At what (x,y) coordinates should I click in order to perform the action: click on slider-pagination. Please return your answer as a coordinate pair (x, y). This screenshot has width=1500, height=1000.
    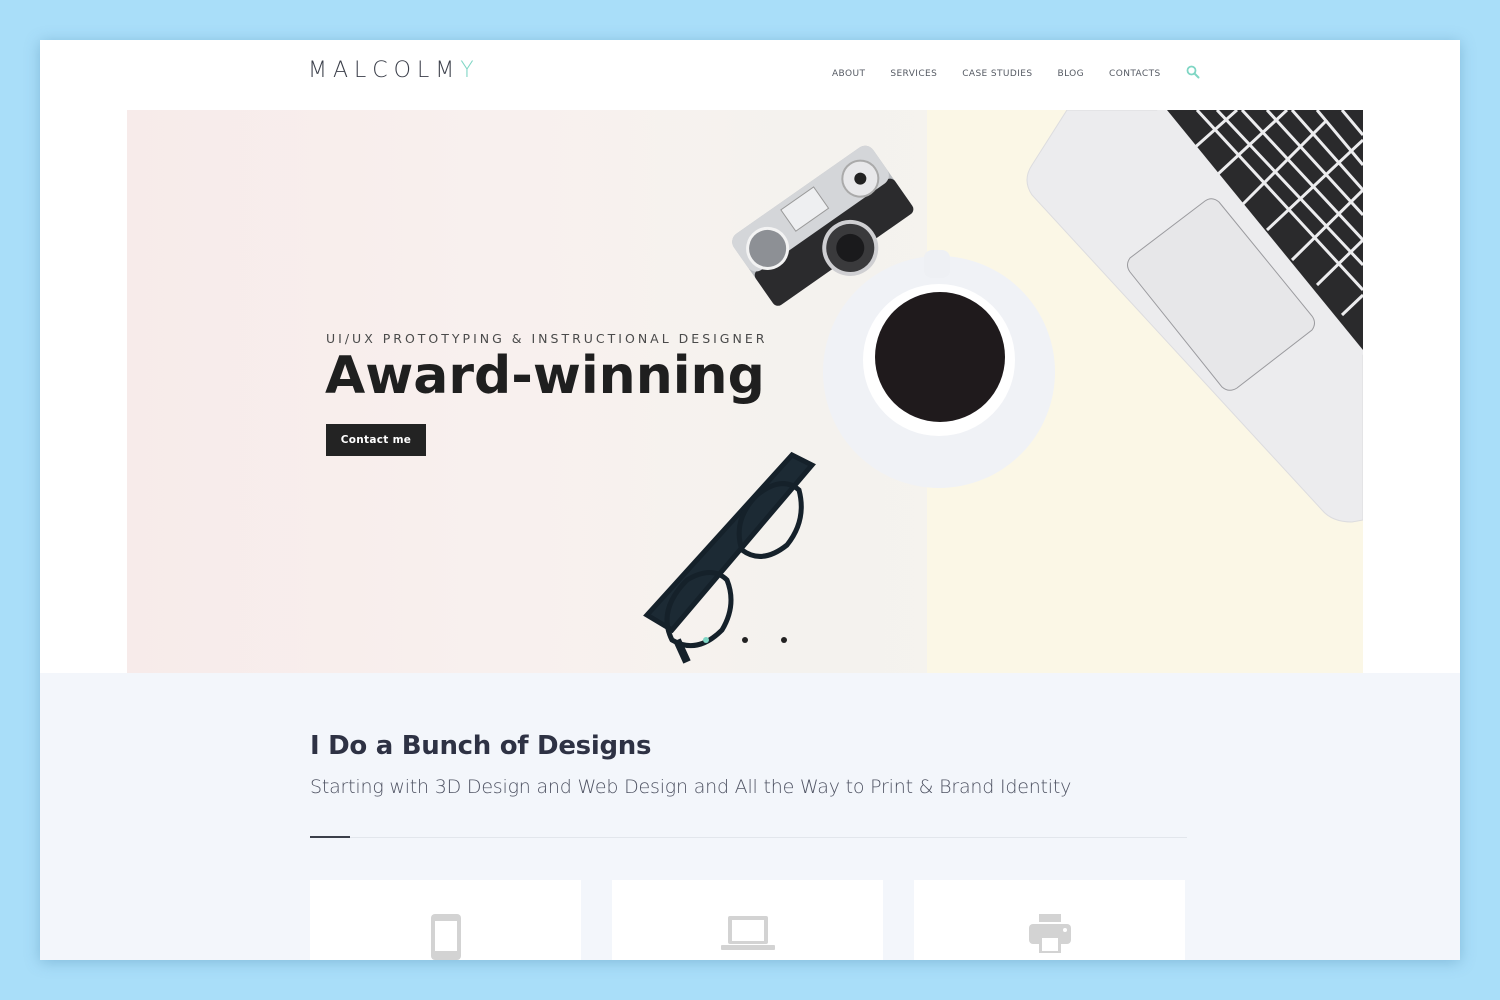
    Looking at the image, I should click on (745, 640).